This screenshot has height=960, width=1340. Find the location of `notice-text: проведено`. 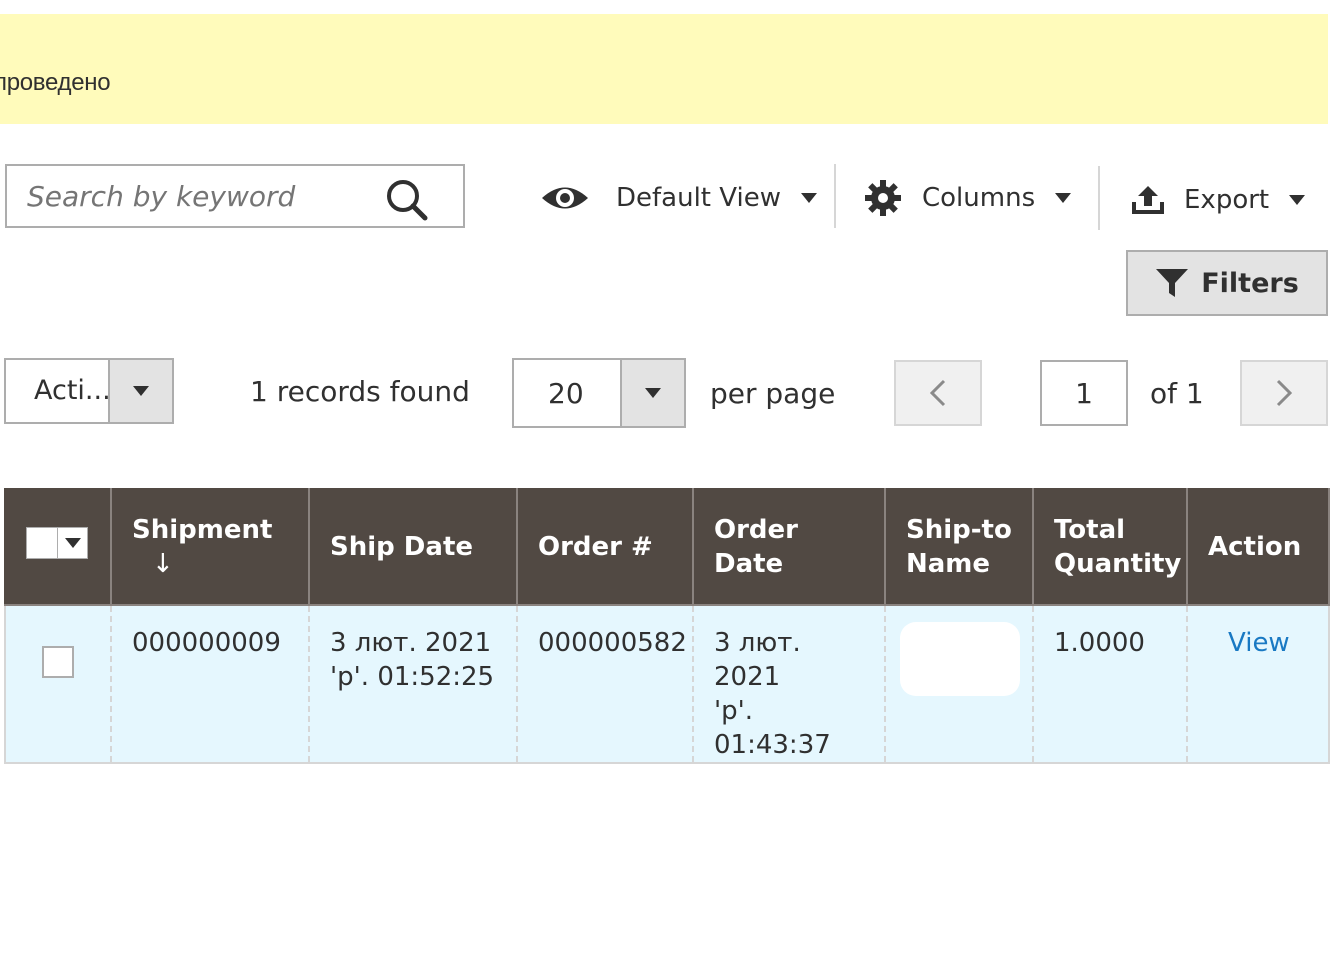

notice-text: проведено is located at coordinates (55, 82).